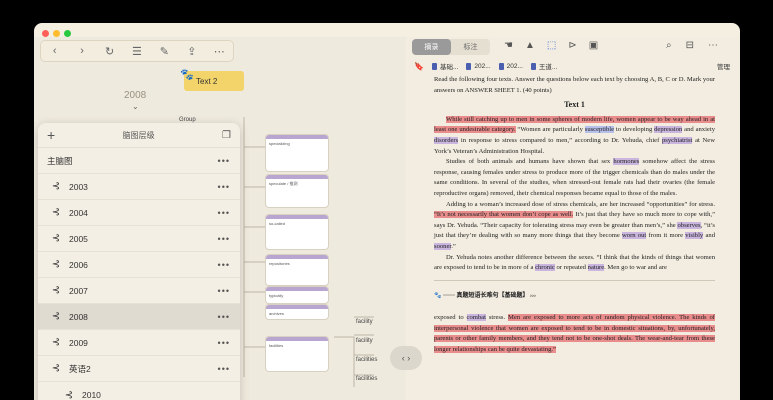  What do you see at coordinates (668, 130) in the screenshot?
I see `highlight: depression` at bounding box center [668, 130].